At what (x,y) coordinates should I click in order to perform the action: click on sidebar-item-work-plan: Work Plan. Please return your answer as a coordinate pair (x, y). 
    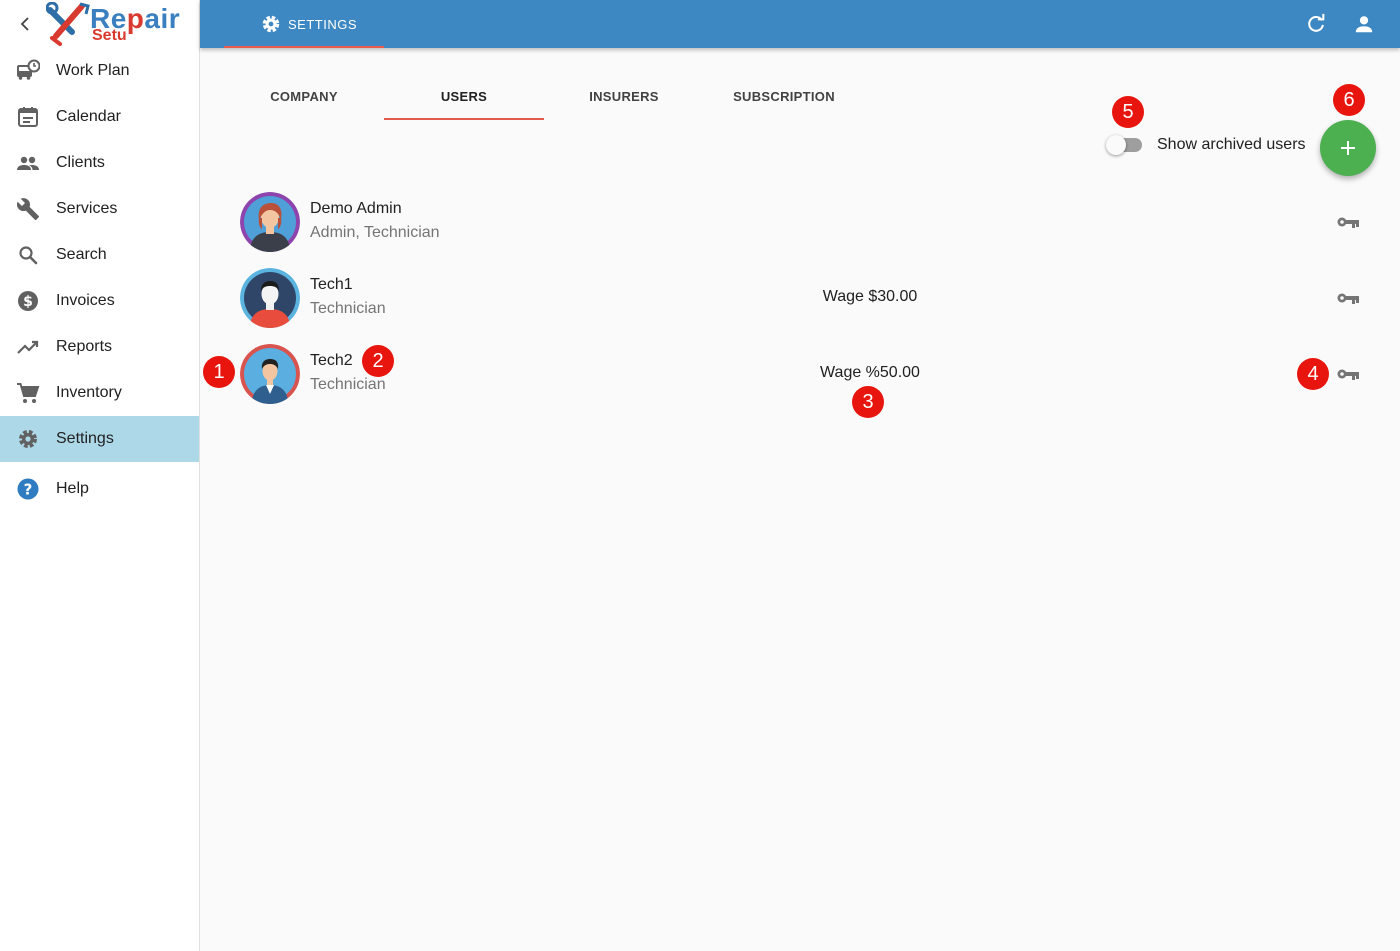
    Looking at the image, I should click on (99, 71).